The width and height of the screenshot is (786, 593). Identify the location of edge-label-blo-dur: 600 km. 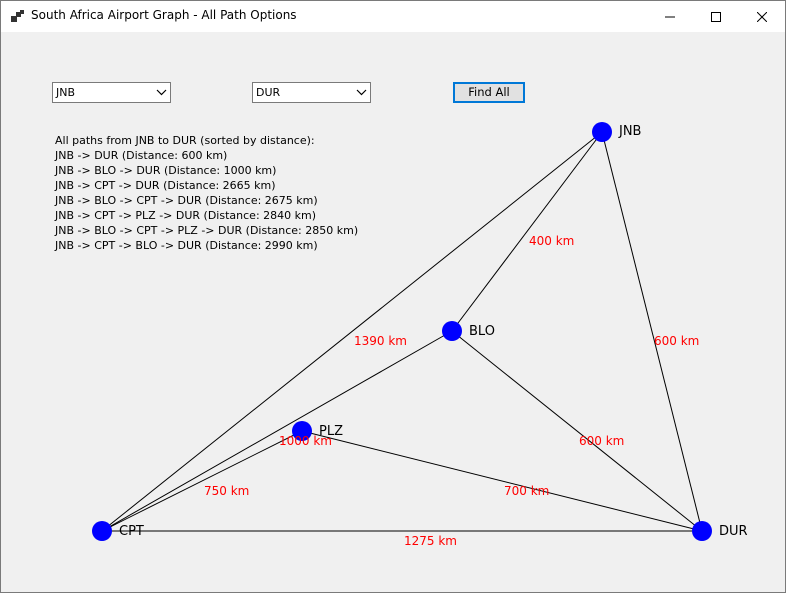
(601, 441).